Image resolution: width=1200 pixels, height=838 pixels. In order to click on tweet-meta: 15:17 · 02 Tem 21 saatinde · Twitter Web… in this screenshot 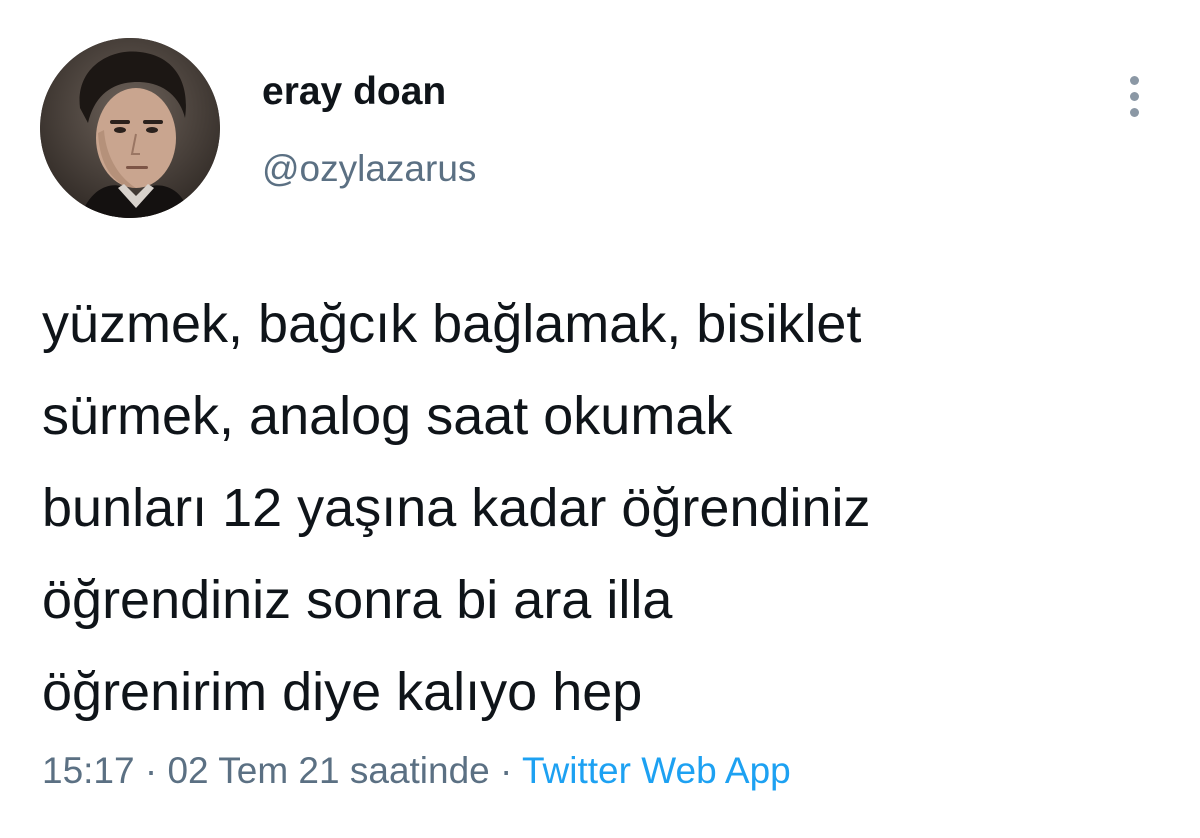, I will do `click(416, 771)`.